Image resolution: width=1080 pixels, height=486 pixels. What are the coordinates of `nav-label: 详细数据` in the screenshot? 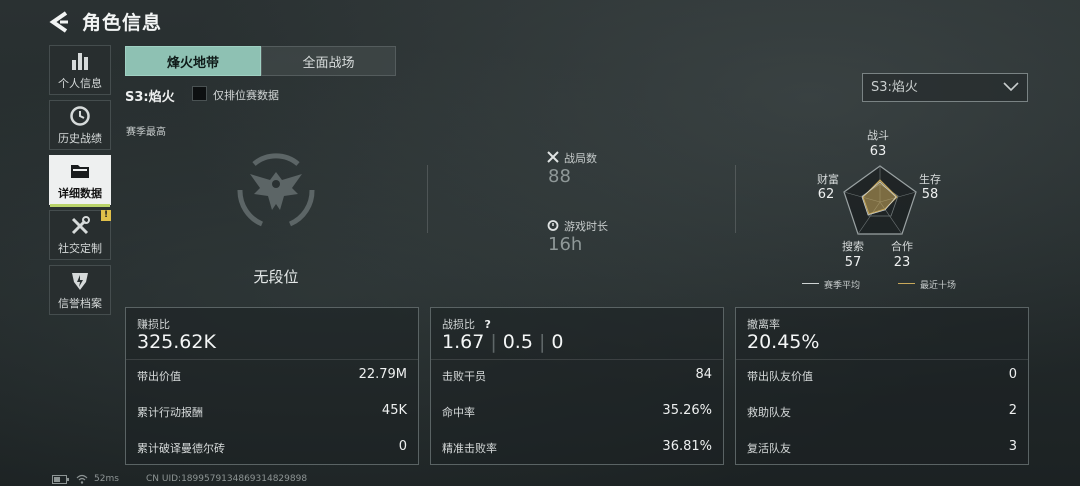 It's located at (80, 193).